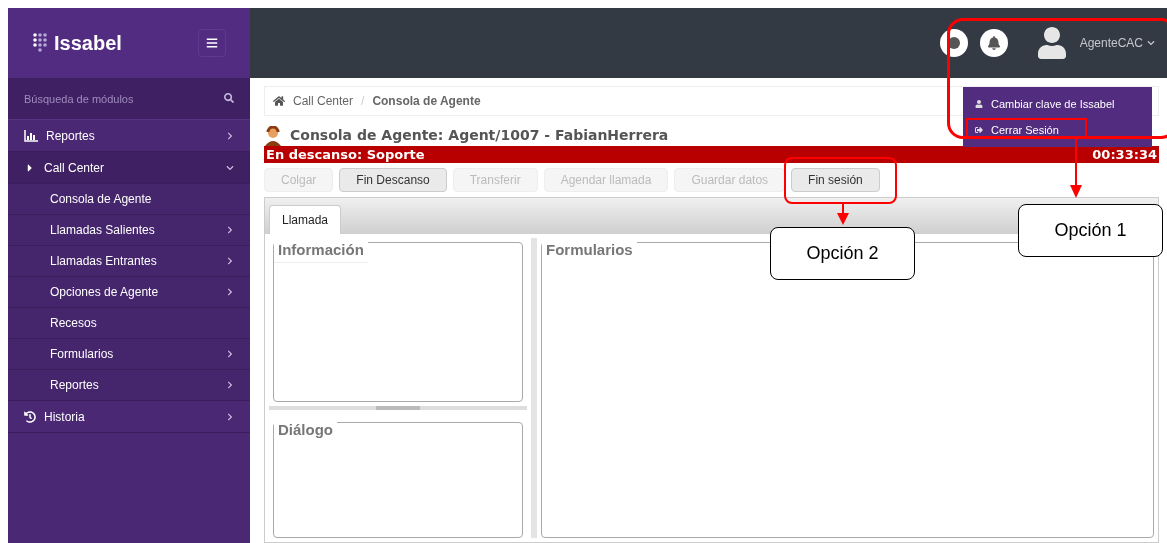 The height and width of the screenshot is (543, 1167). Describe the element at coordinates (426, 101) in the screenshot. I see `breadcrumb-current: Consola de Agente` at that location.